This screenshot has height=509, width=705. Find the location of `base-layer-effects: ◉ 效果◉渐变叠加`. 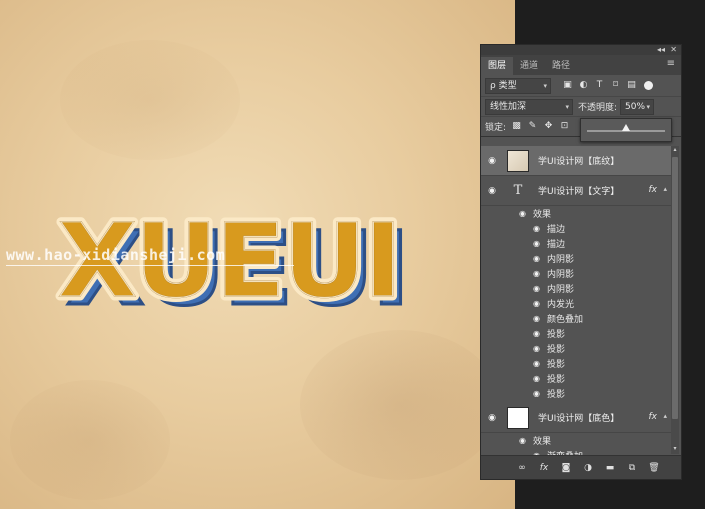

base-layer-effects: ◉ 效果◉渐变叠加 is located at coordinates (576, 444).